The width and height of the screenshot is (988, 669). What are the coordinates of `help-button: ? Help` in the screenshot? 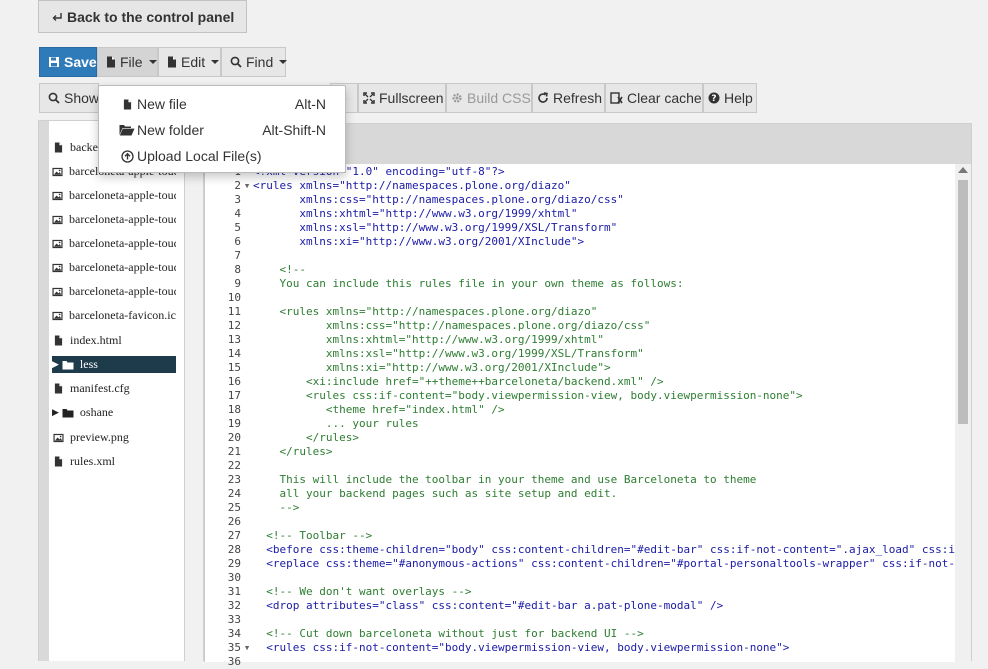 It's located at (730, 98).